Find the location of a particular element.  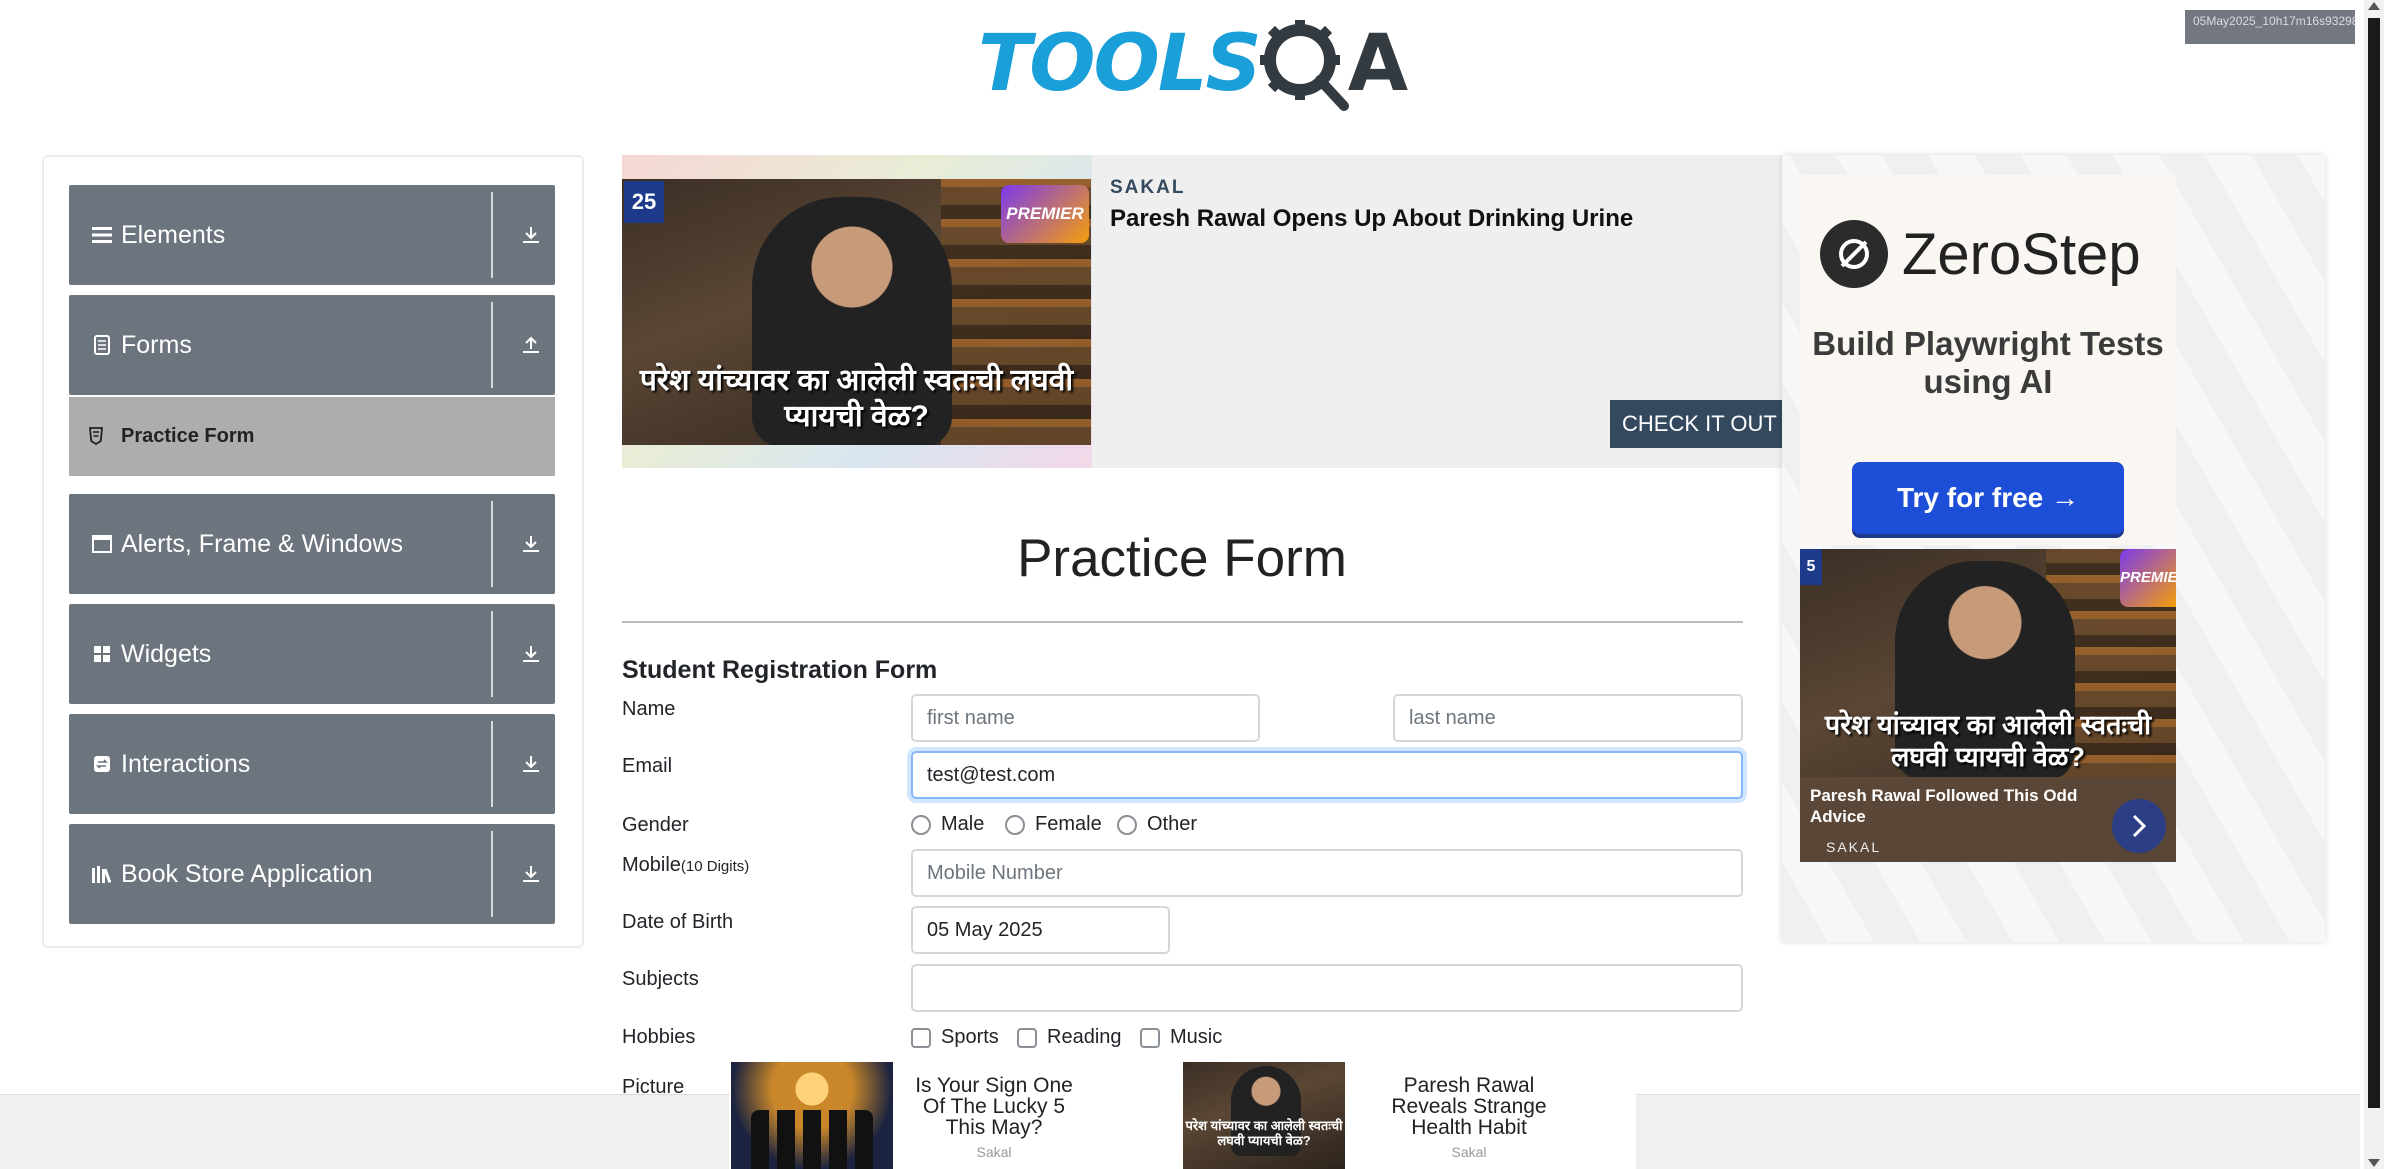

html-badge-icon is located at coordinates (97, 436).